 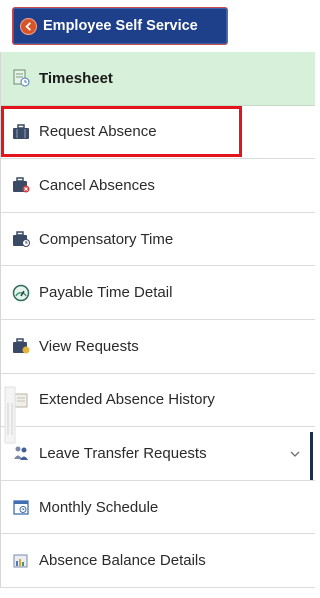 What do you see at coordinates (21, 239) in the screenshot?
I see `briefcase-clock-icon` at bounding box center [21, 239].